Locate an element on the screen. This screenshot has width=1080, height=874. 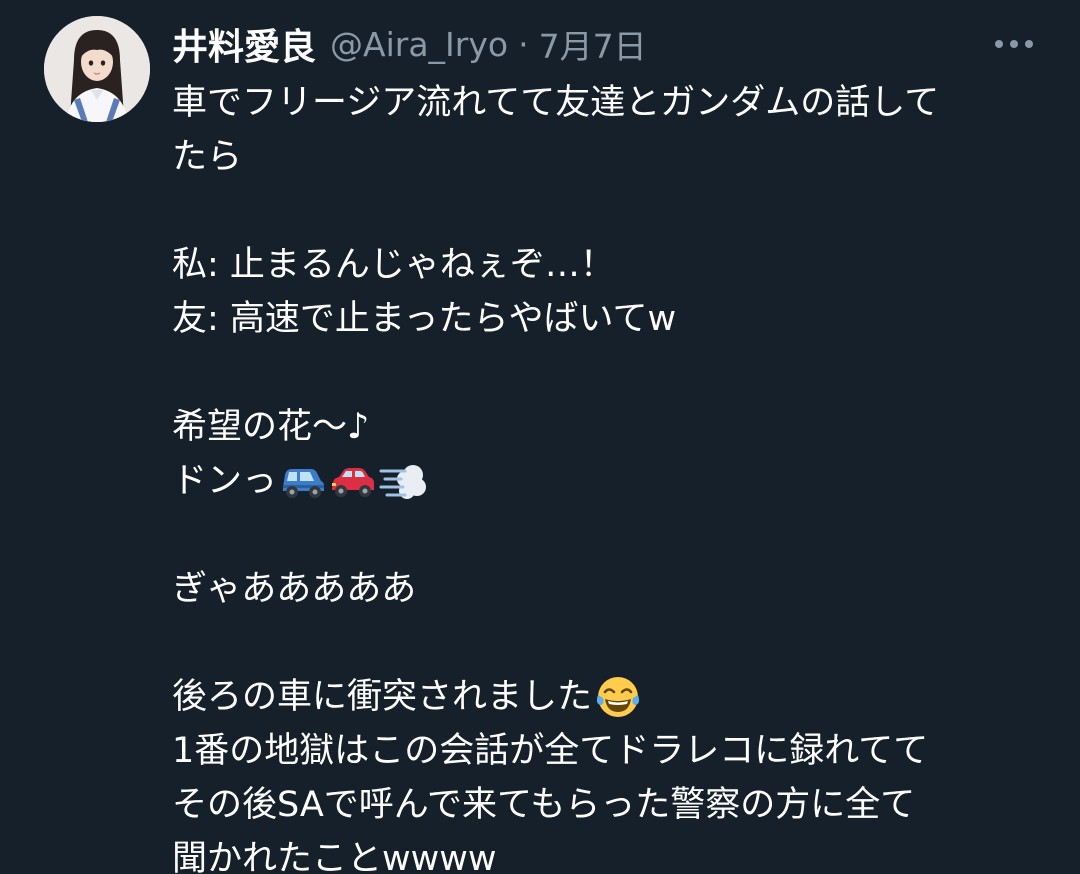
tweet-line: たら is located at coordinates (207, 157).